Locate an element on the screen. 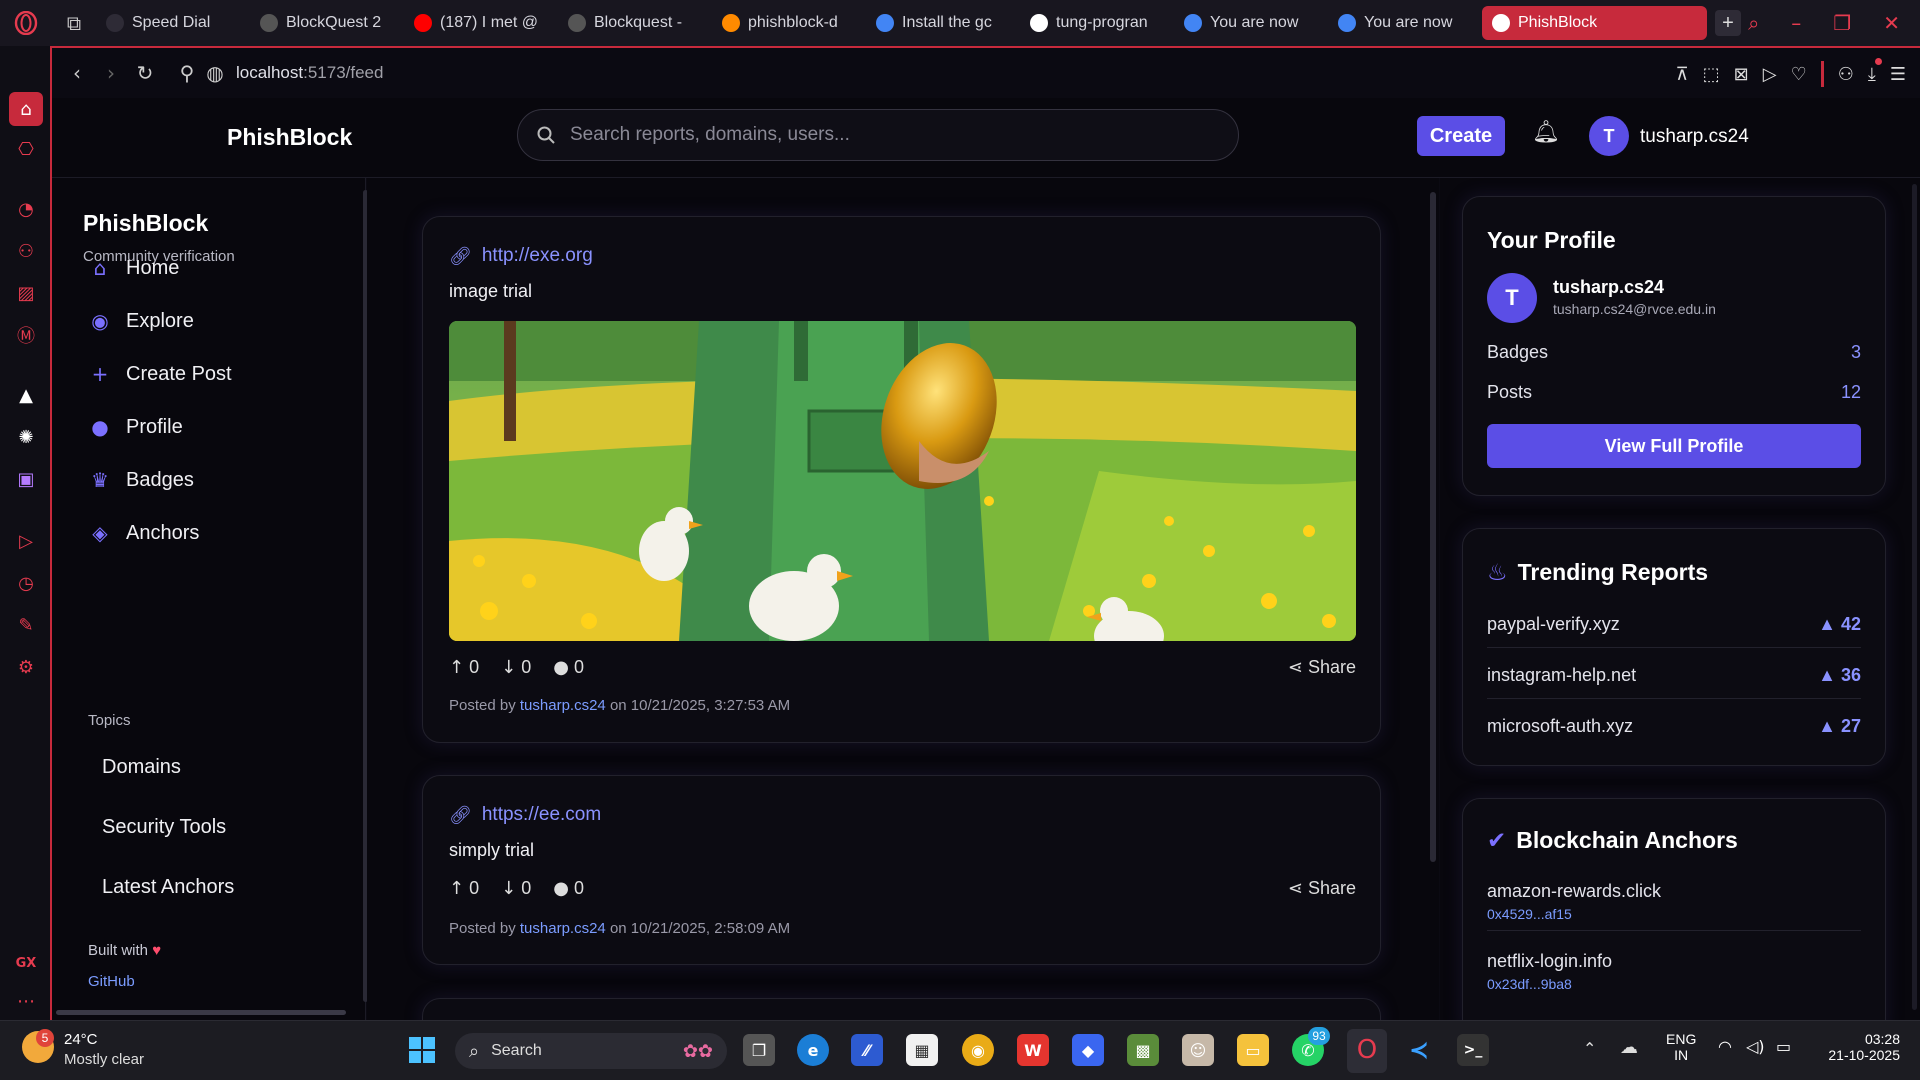 The width and height of the screenshot is (1920, 1080). extensions-icon: ✎ is located at coordinates (26, 625).